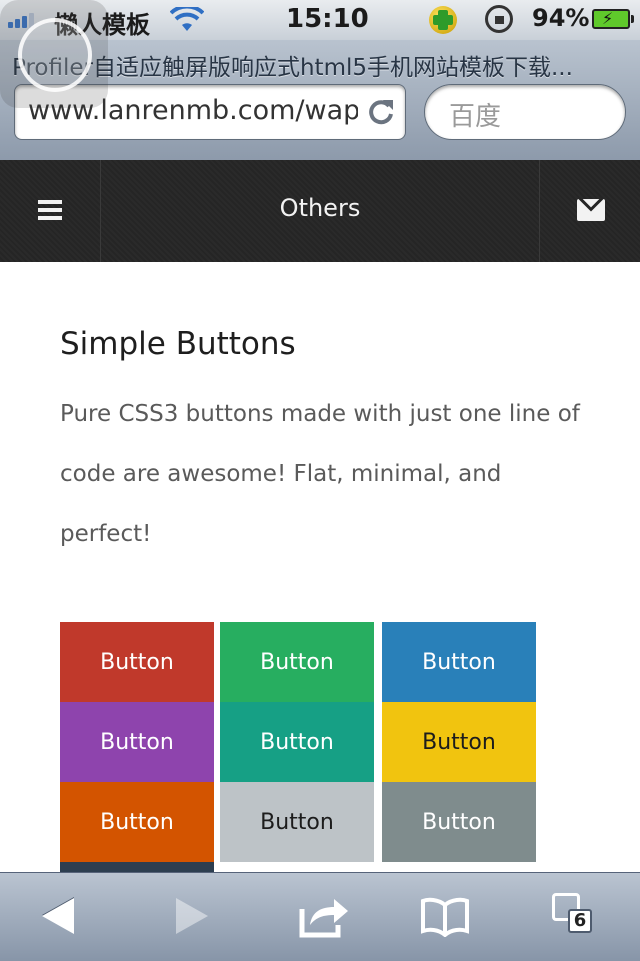 The width and height of the screenshot is (640, 961). Describe the element at coordinates (187, 19) in the screenshot. I see `wifi-icon` at that location.